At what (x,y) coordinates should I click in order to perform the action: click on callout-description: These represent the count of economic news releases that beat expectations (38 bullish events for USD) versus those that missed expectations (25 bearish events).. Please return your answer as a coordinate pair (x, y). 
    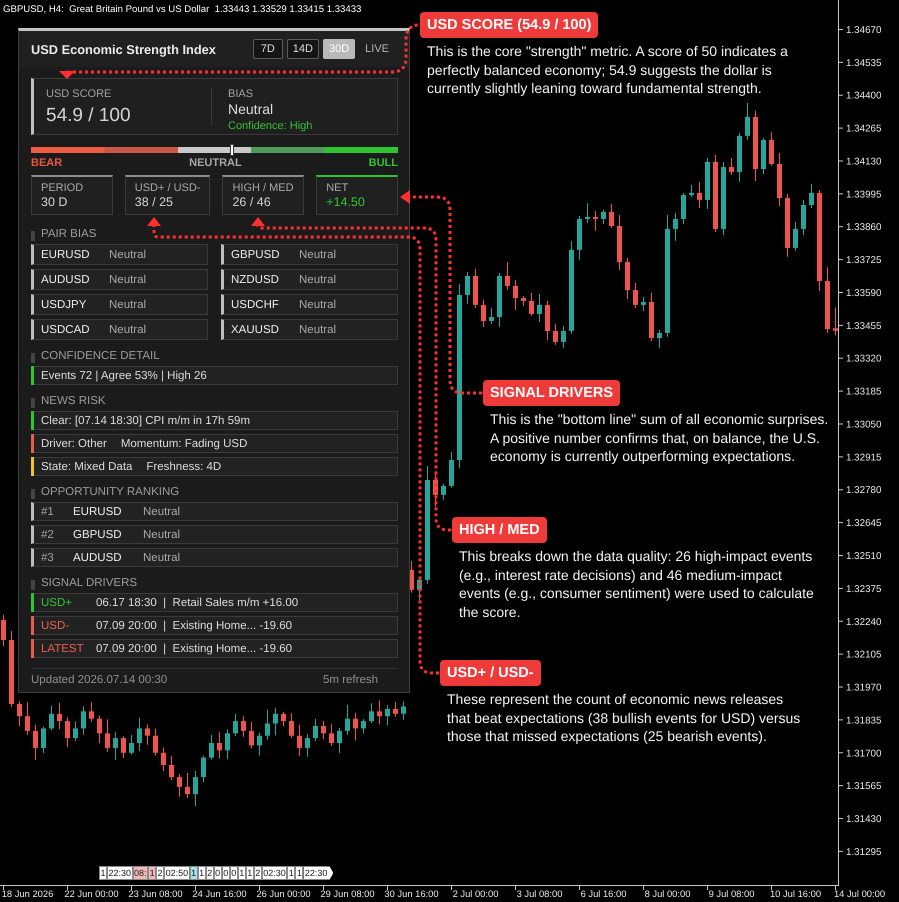
    Looking at the image, I should click on (624, 718).